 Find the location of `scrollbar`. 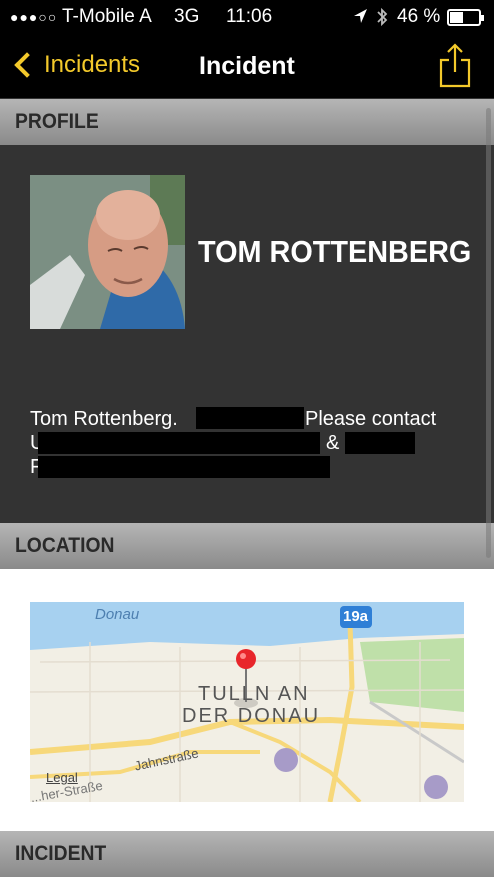

scrollbar is located at coordinates (488, 333).